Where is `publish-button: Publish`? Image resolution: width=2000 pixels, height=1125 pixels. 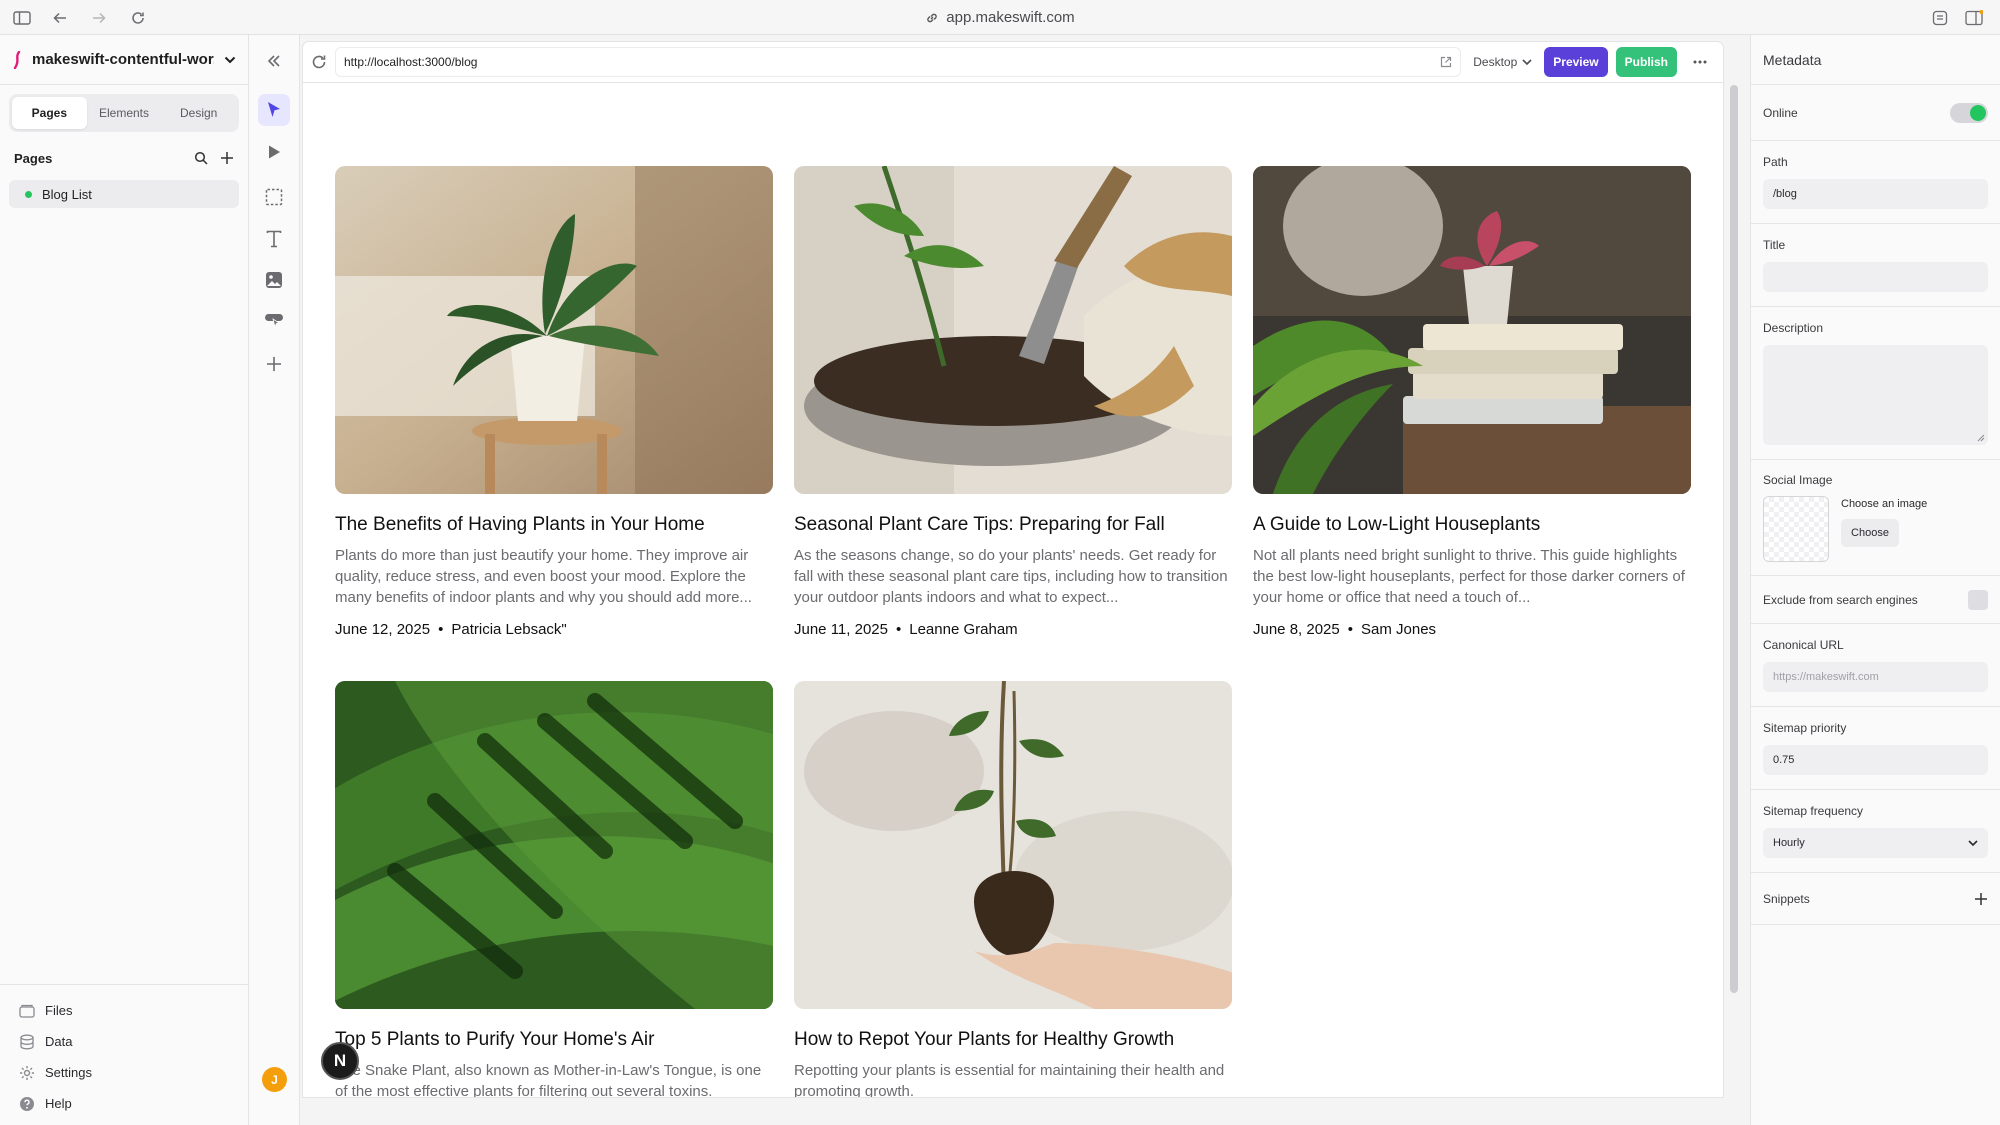 publish-button: Publish is located at coordinates (1646, 62).